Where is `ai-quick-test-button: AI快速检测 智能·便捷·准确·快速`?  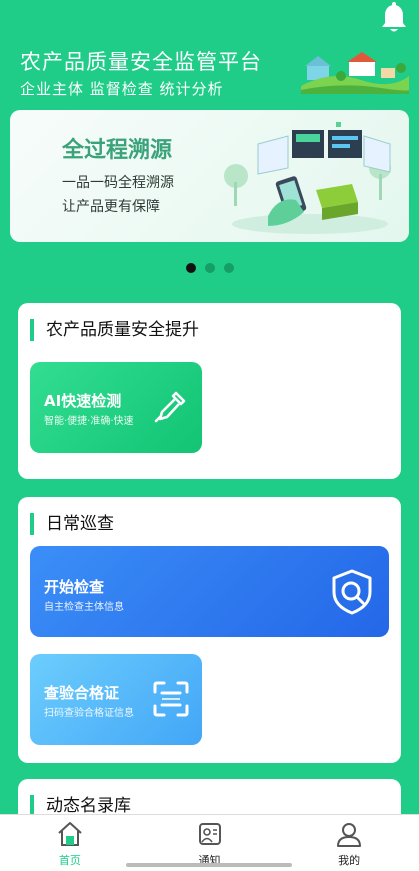 ai-quick-test-button: AI快速检测 智能·便捷·准确·快速 is located at coordinates (116, 407).